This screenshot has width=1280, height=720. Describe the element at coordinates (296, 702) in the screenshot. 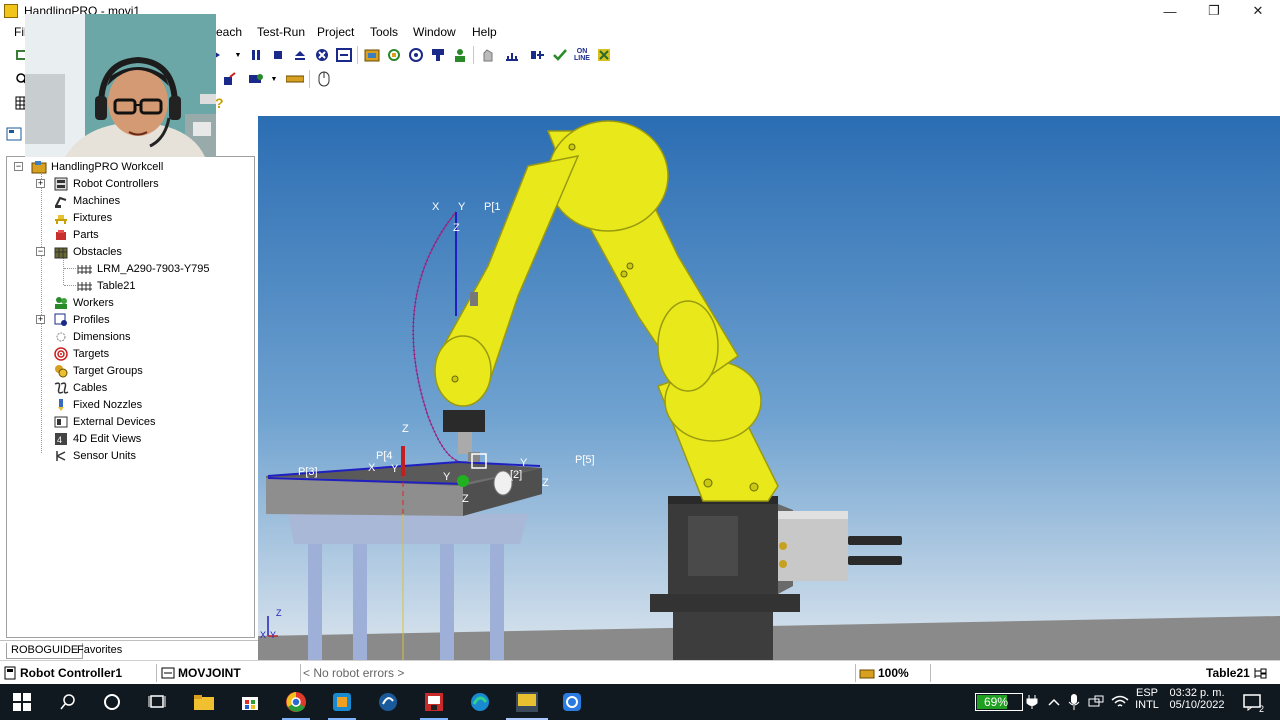

I see `chrome-icon` at that location.